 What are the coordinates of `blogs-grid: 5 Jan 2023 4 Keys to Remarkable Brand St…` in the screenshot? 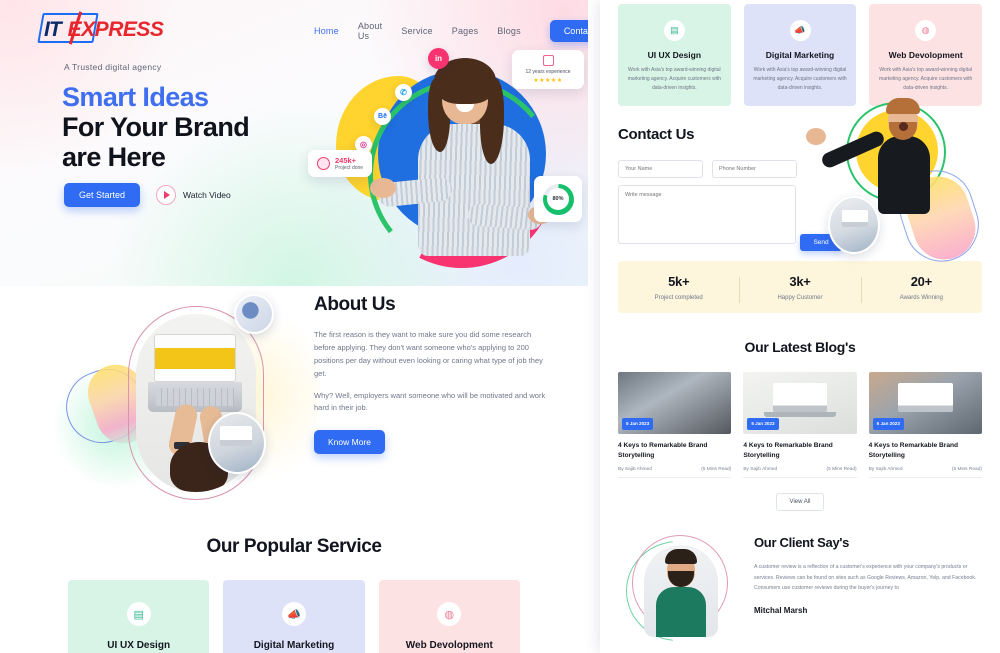 It's located at (800, 425).